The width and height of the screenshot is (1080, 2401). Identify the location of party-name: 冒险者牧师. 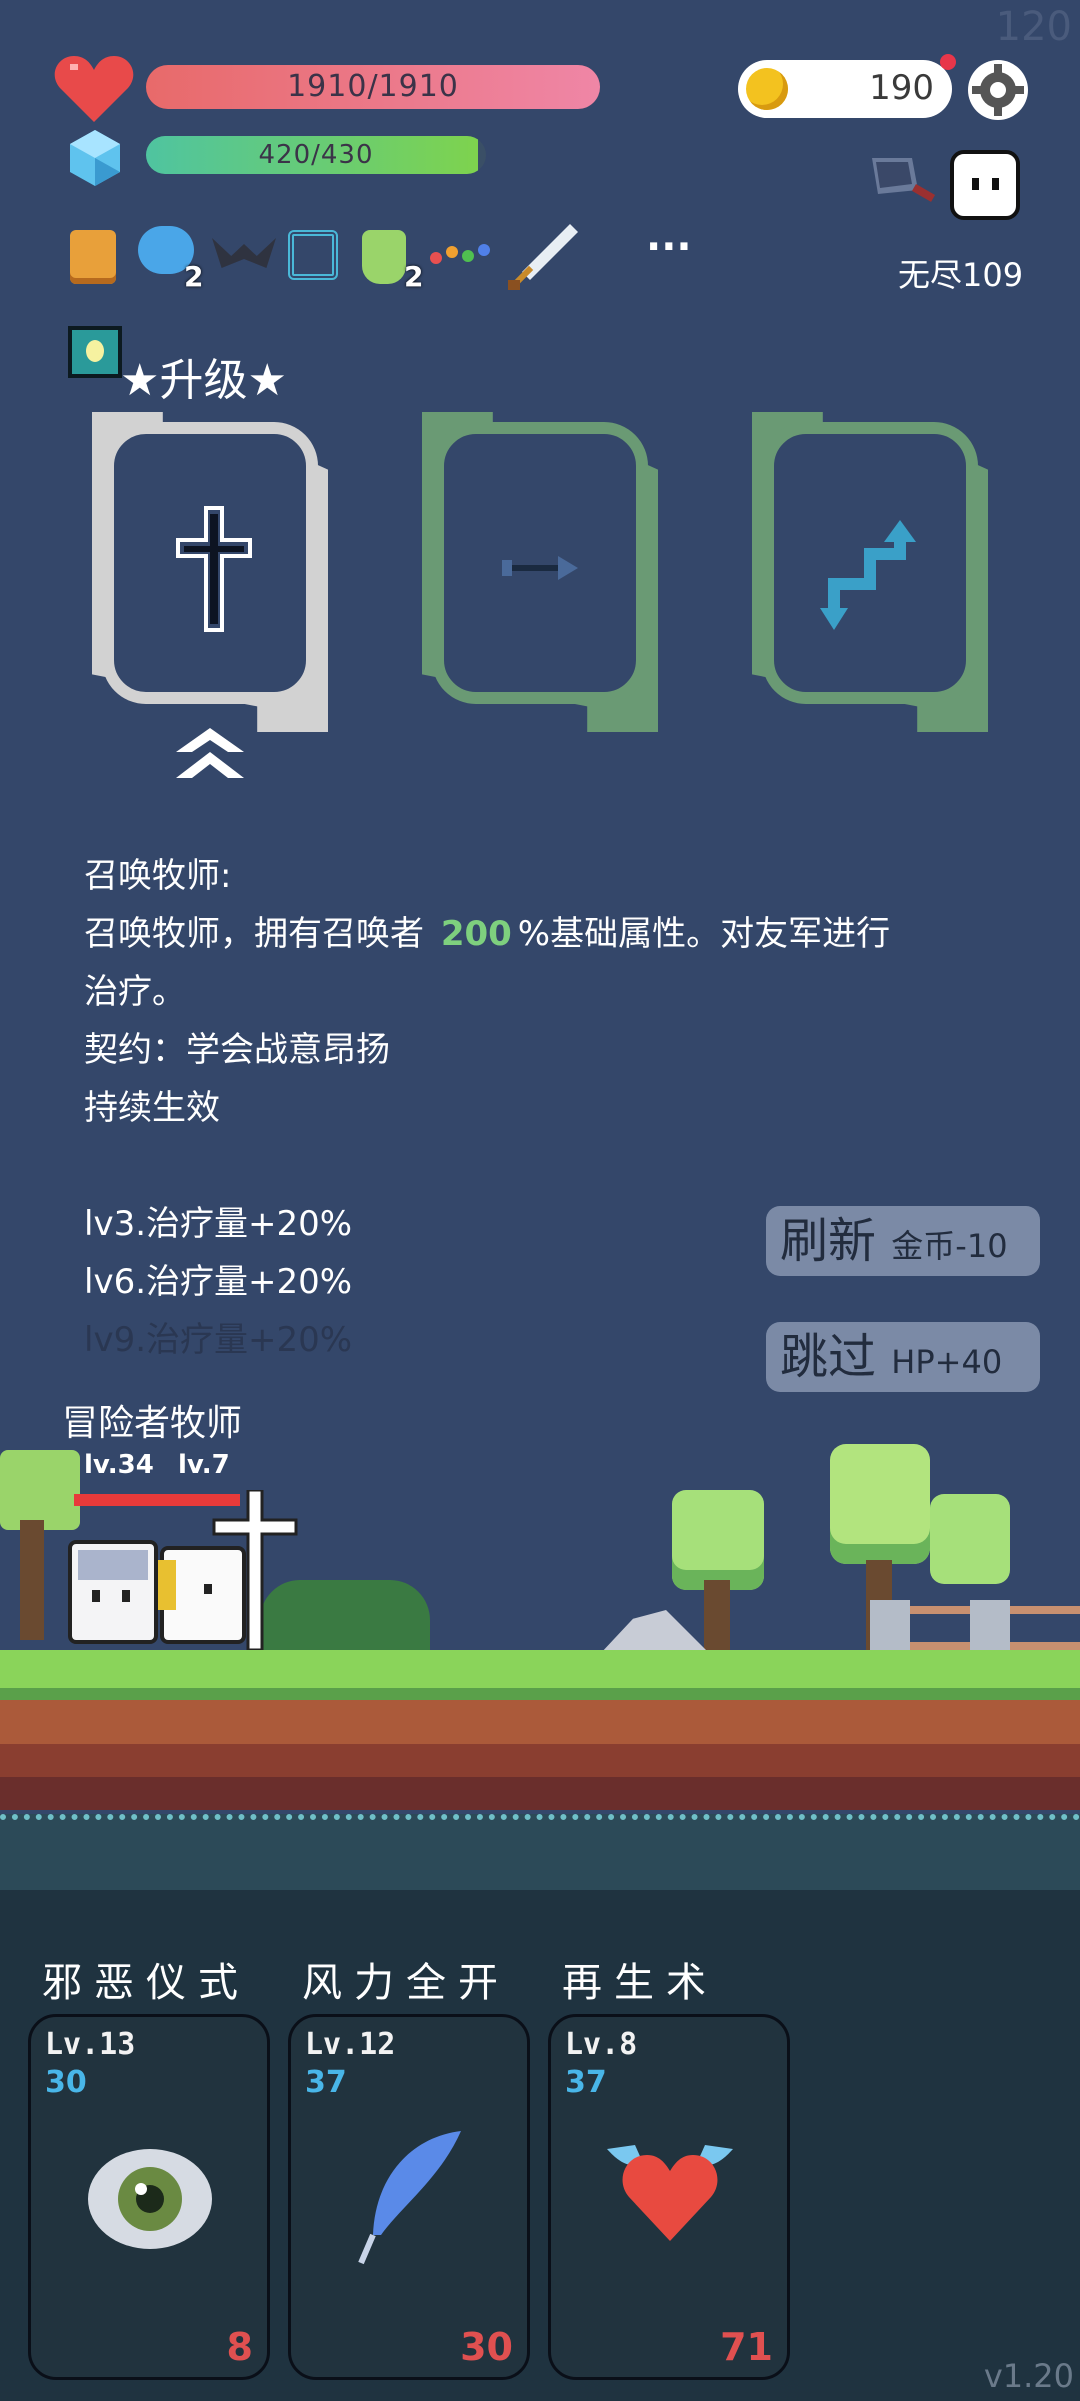
(152, 1423).